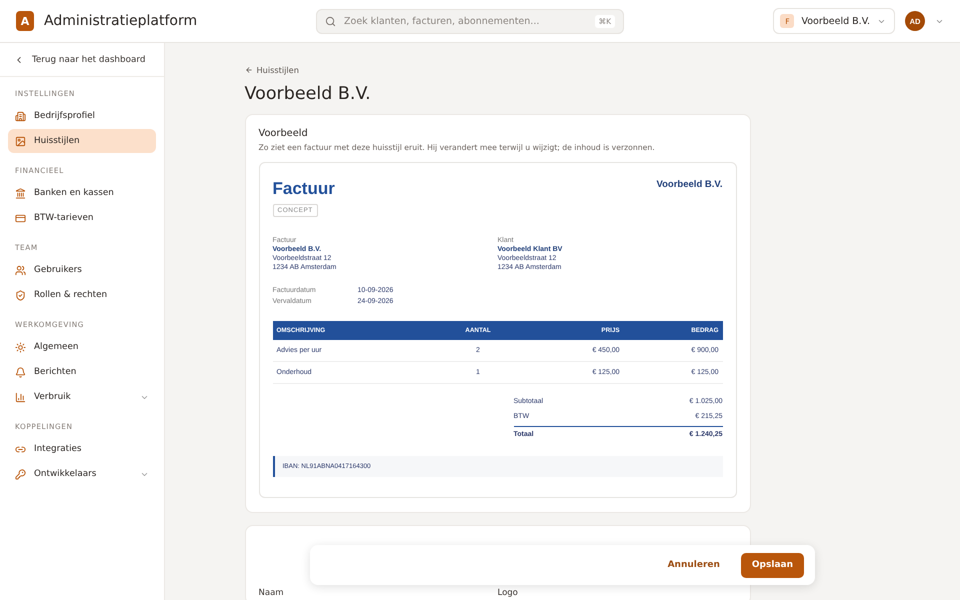 This screenshot has height=600, width=960. What do you see at coordinates (82, 60) in the screenshot?
I see `back-link: Terug naar het dashboard` at bounding box center [82, 60].